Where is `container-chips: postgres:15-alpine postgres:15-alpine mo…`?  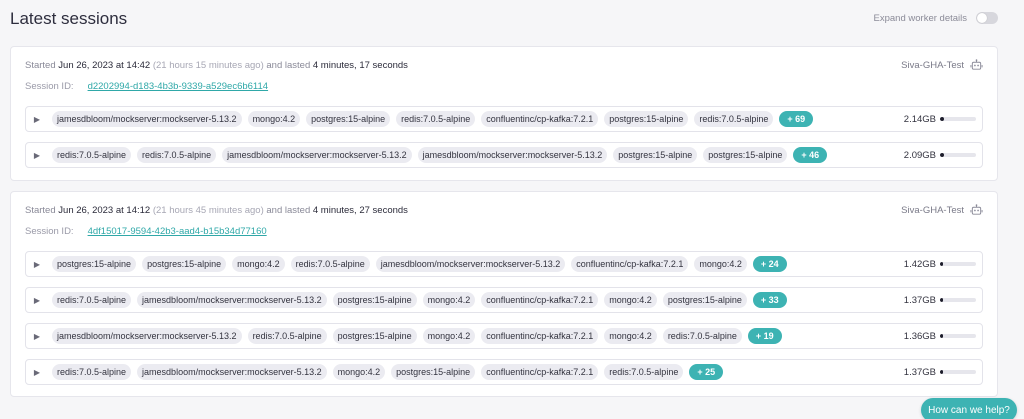 container-chips: postgres:15-alpine postgres:15-alpine mo… is located at coordinates (476, 264).